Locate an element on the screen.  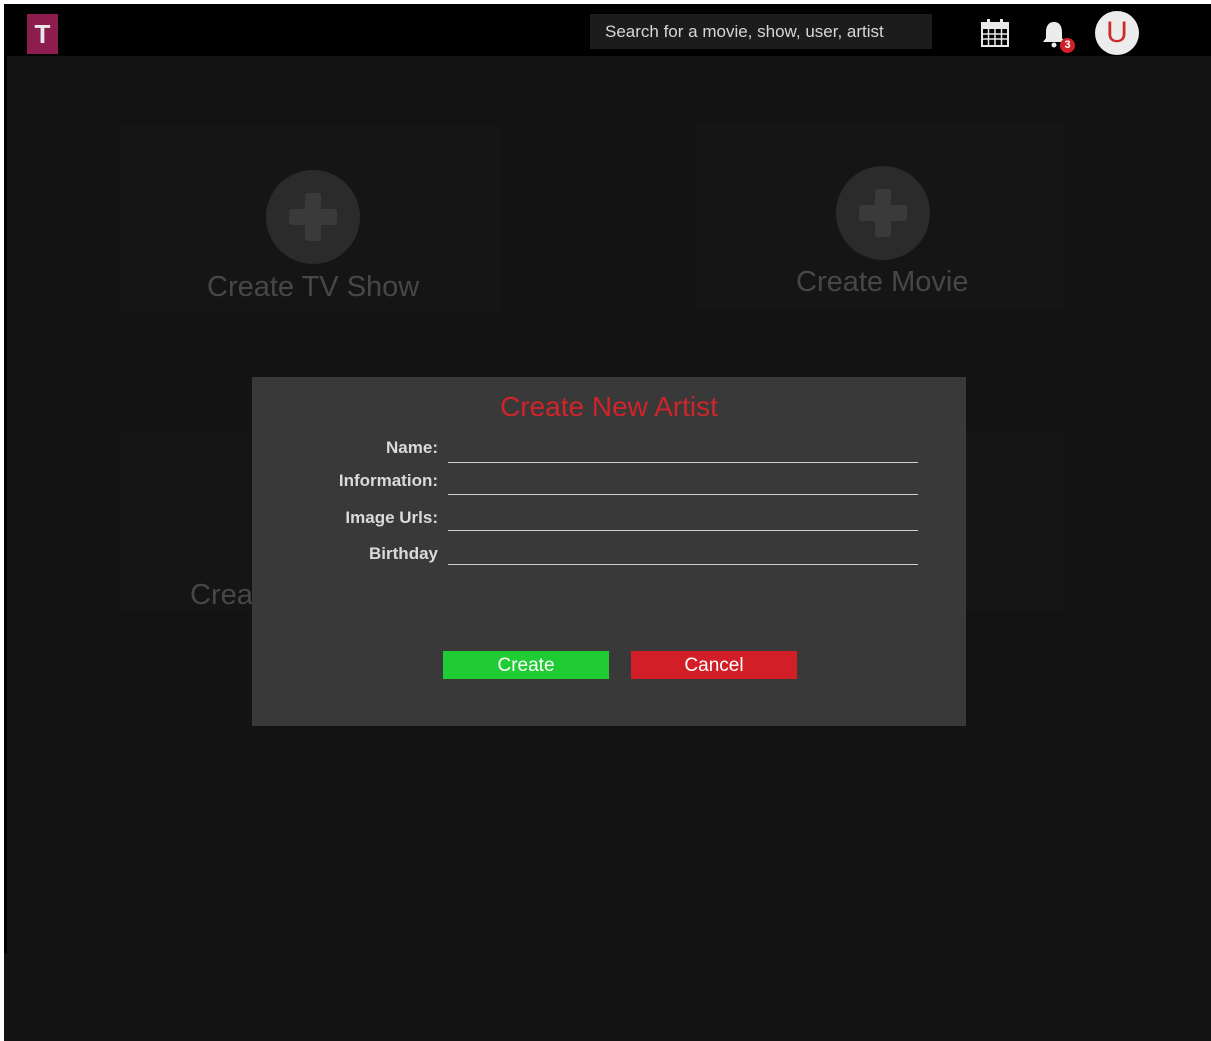
create-movie-label: Create Movie is located at coordinates (882, 282).